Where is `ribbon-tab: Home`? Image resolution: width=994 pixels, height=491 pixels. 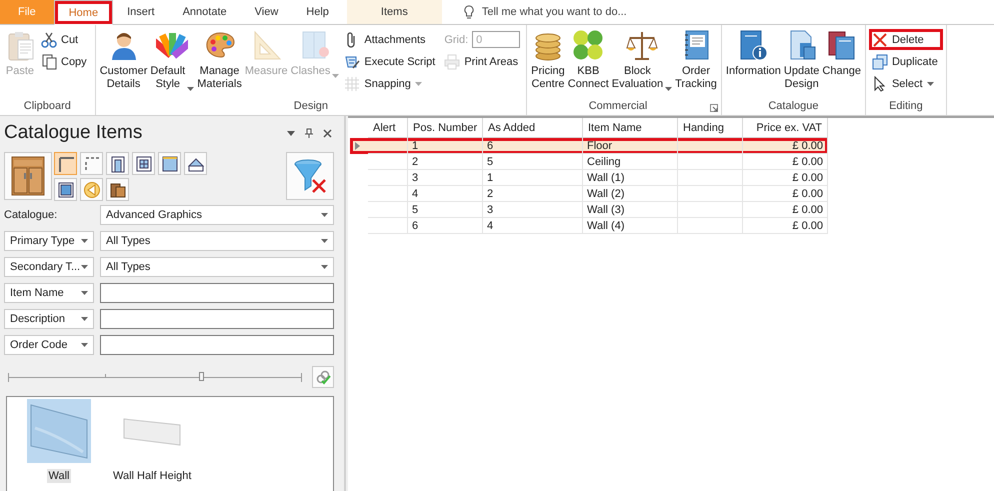
ribbon-tab: Home is located at coordinates (84, 12).